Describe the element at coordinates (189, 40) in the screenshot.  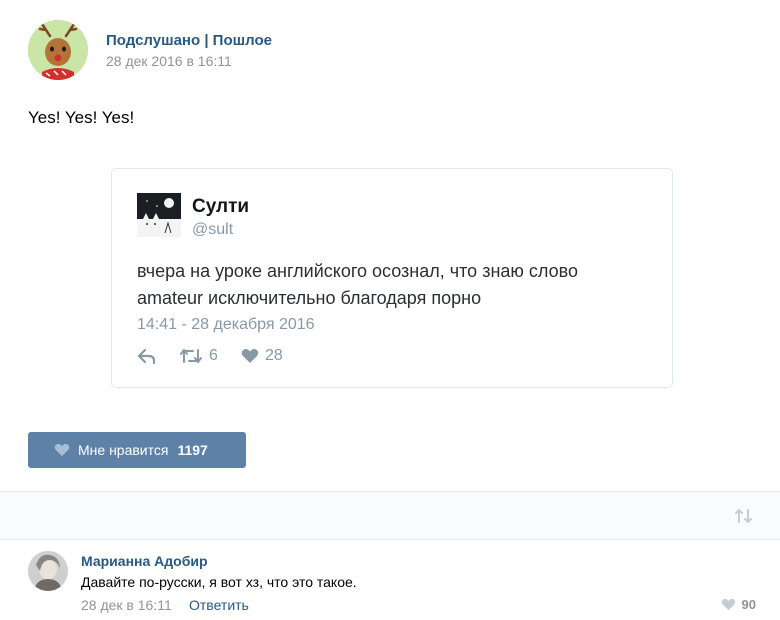
I see `group-name-link: Подслушано | Пошлое` at that location.